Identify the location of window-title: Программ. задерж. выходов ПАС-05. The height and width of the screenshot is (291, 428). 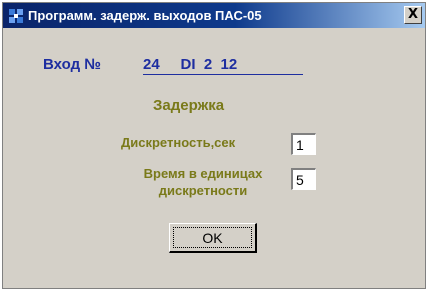
(145, 15).